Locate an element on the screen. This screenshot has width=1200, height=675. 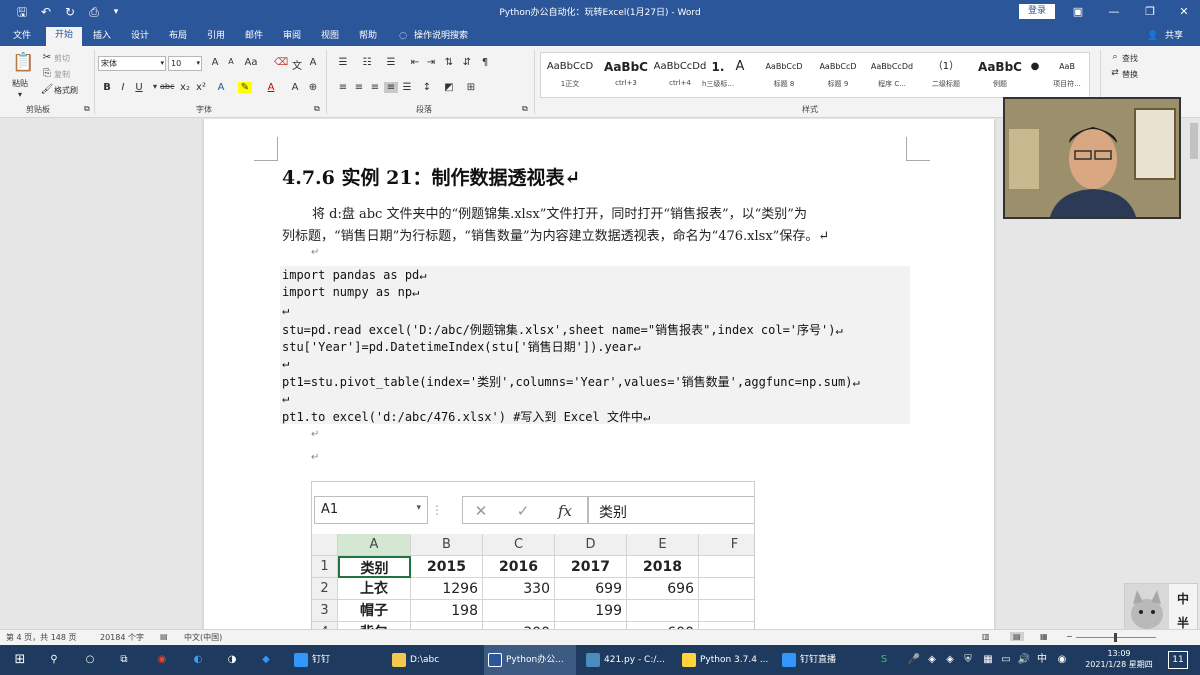
distributed-icon: ☰ is located at coordinates (407, 87).